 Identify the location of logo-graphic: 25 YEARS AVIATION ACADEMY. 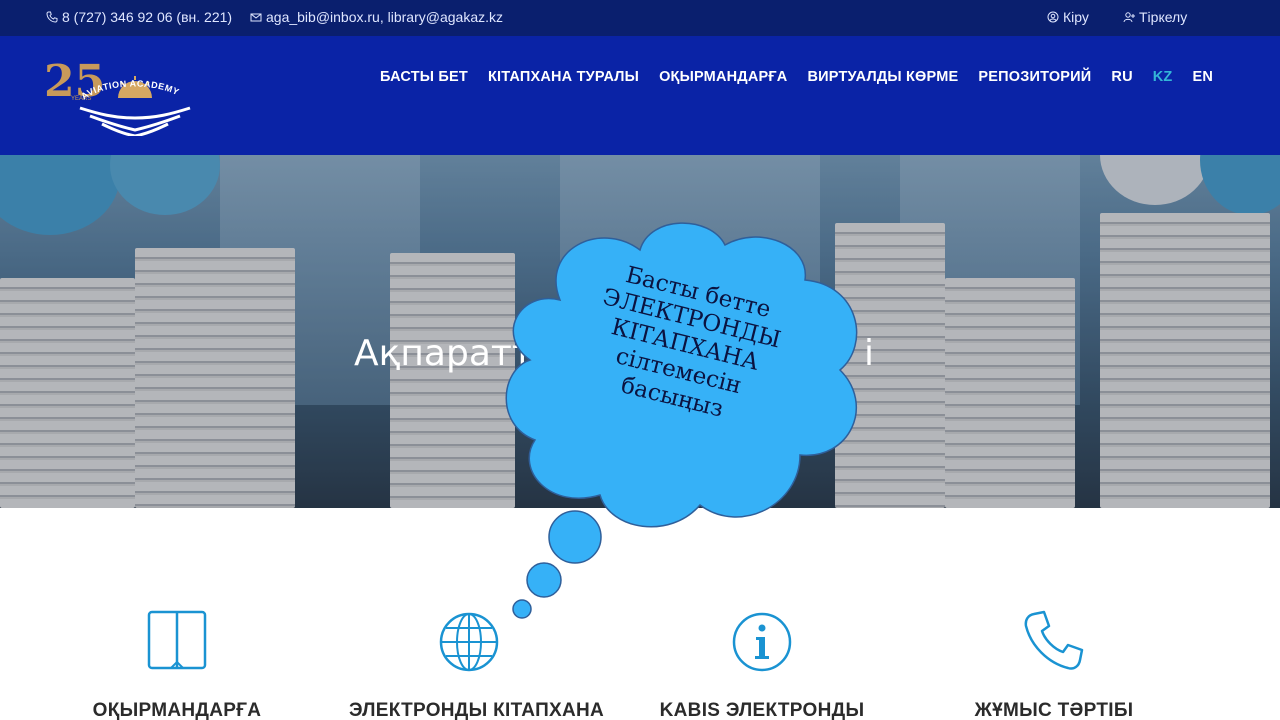
(117, 97).